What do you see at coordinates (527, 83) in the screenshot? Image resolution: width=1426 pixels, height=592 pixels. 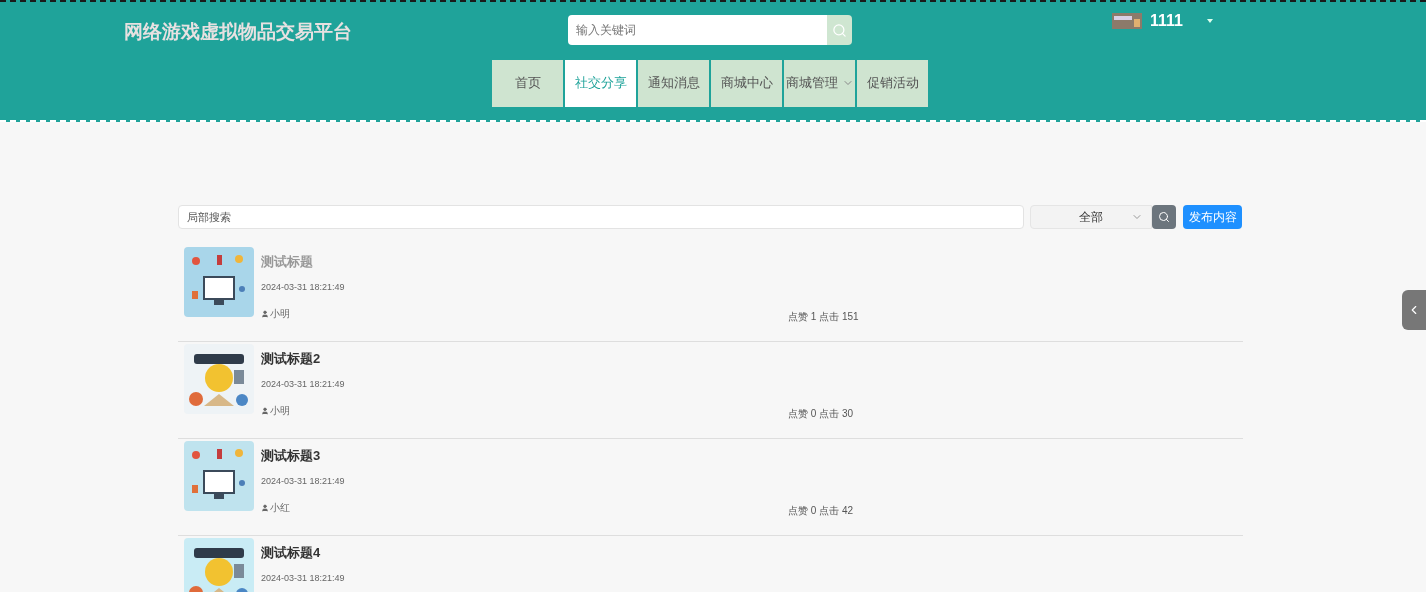 I see `nav-tab: 首页` at bounding box center [527, 83].